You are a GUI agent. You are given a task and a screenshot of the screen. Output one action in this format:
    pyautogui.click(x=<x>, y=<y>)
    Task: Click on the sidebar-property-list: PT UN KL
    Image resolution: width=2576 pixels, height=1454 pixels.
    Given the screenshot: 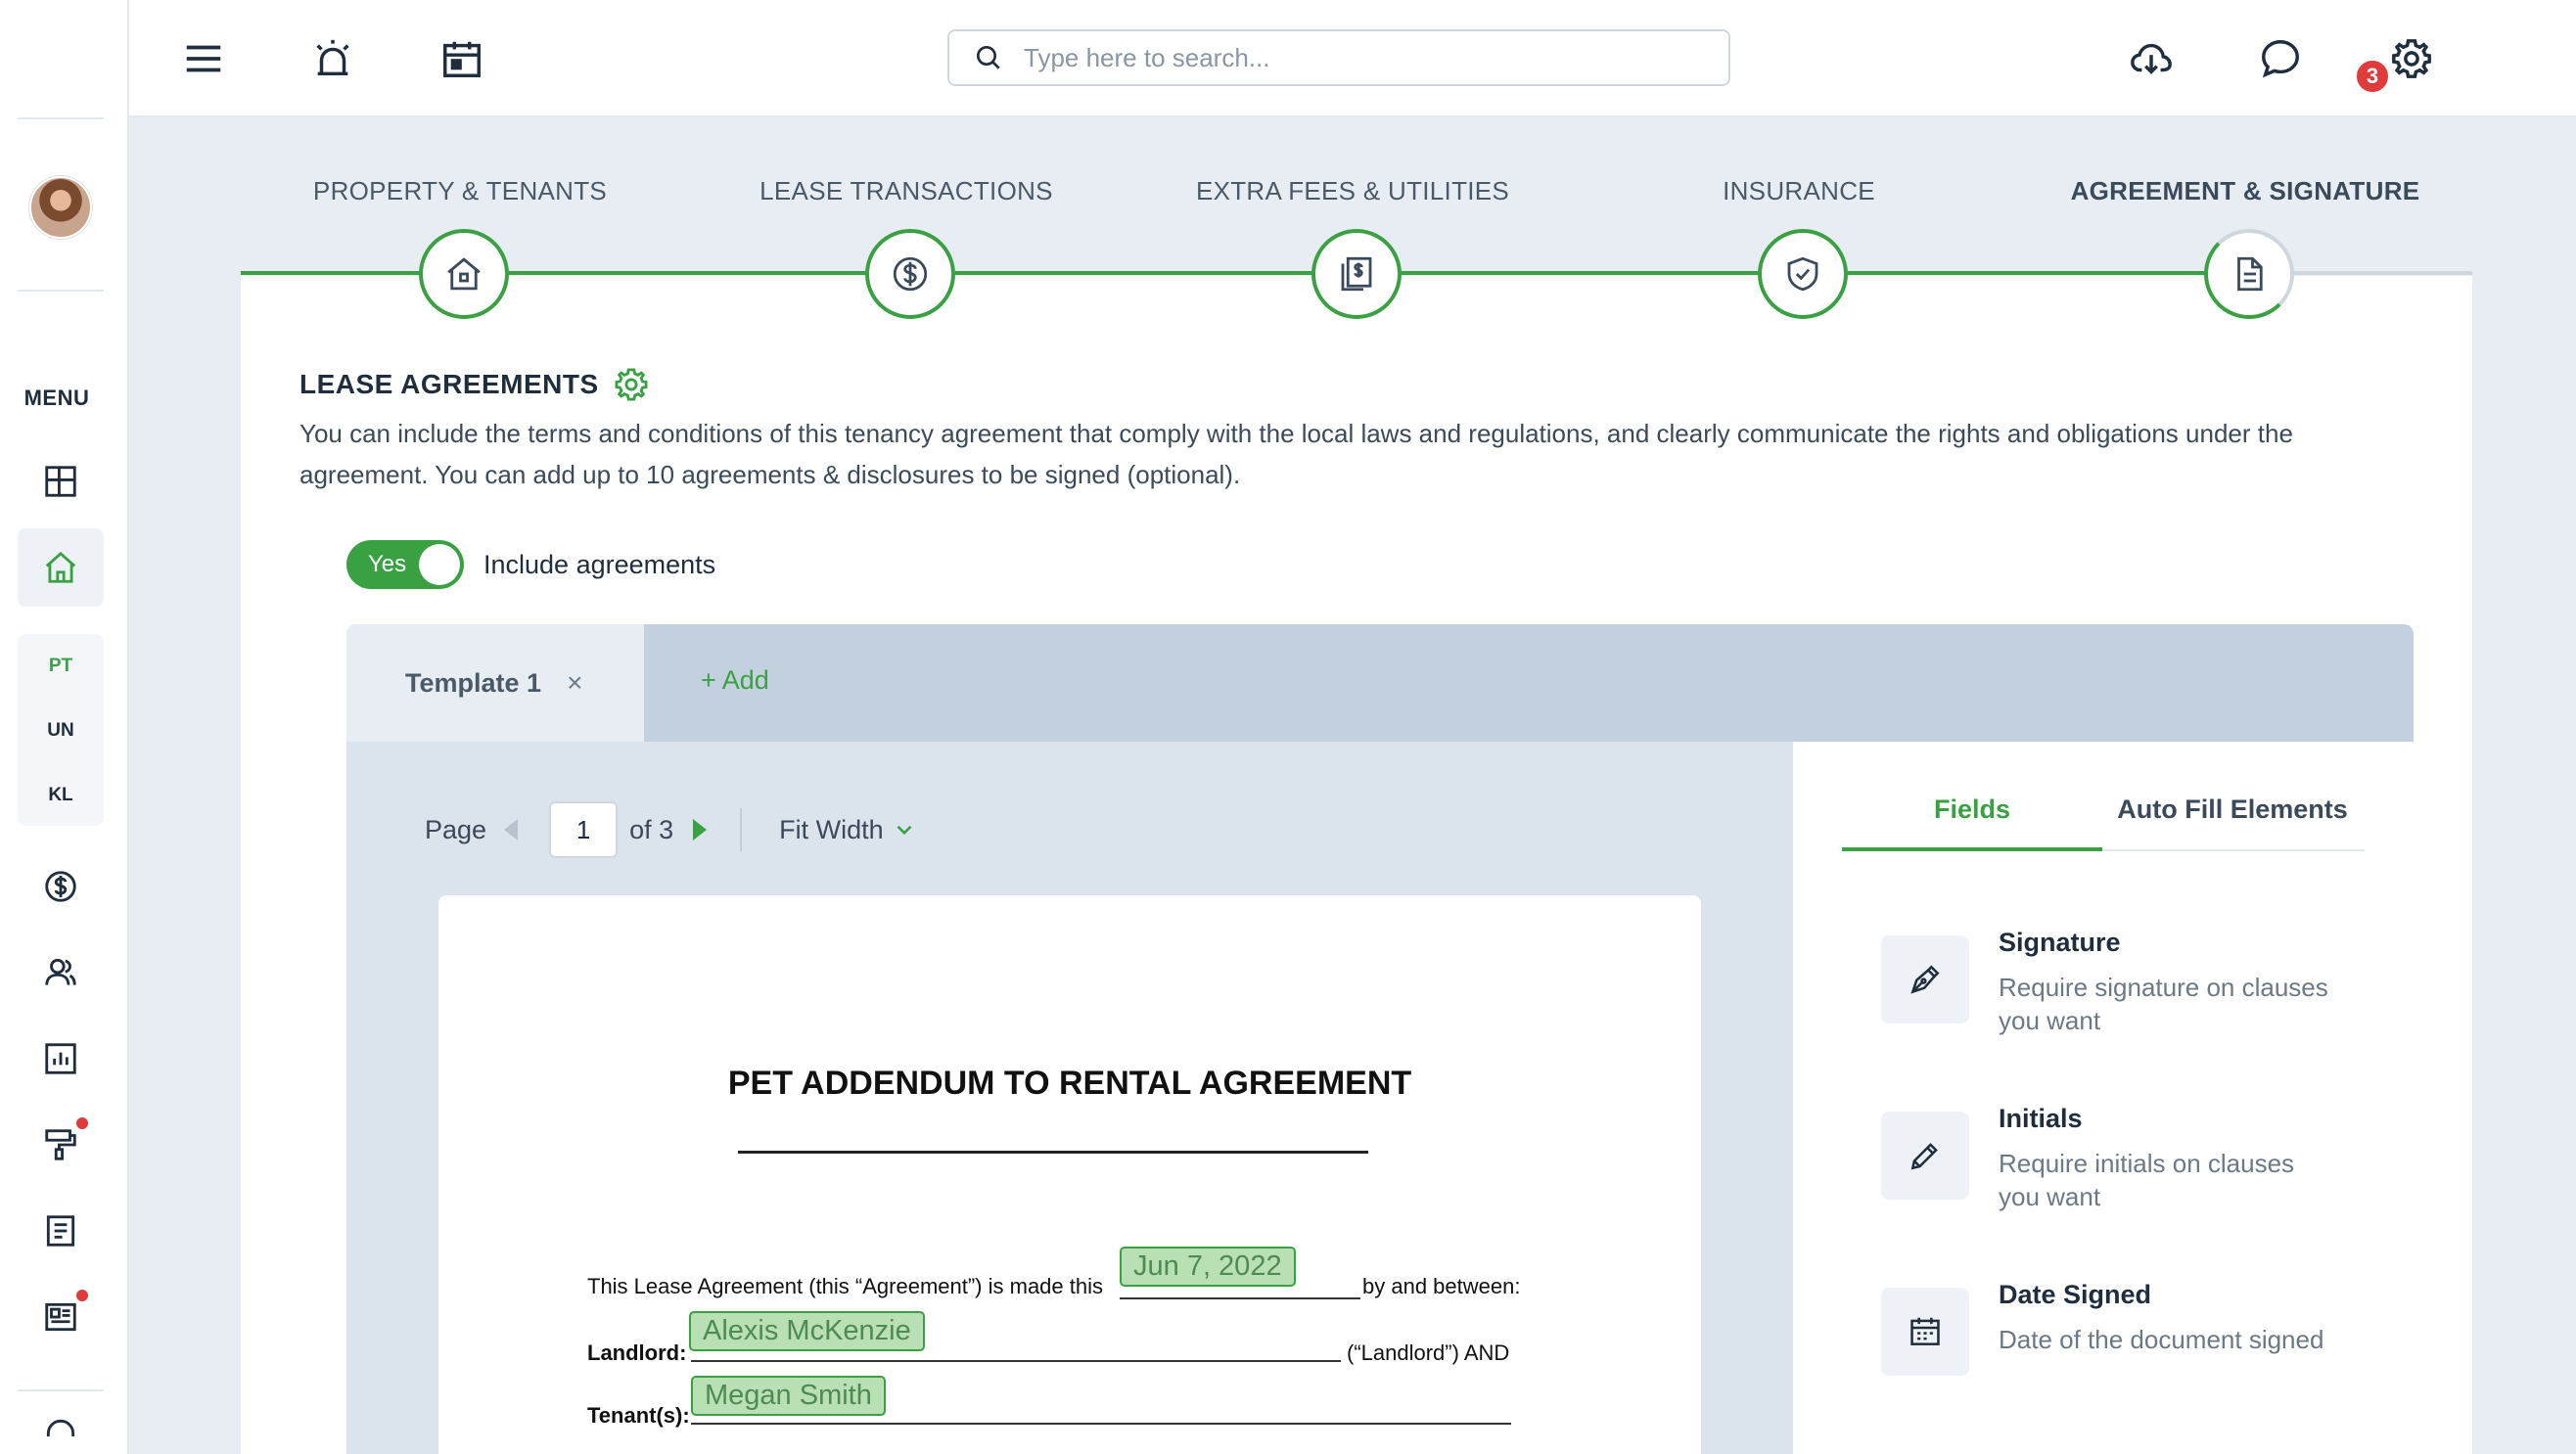 What is the action you would take?
    pyautogui.click(x=61, y=730)
    